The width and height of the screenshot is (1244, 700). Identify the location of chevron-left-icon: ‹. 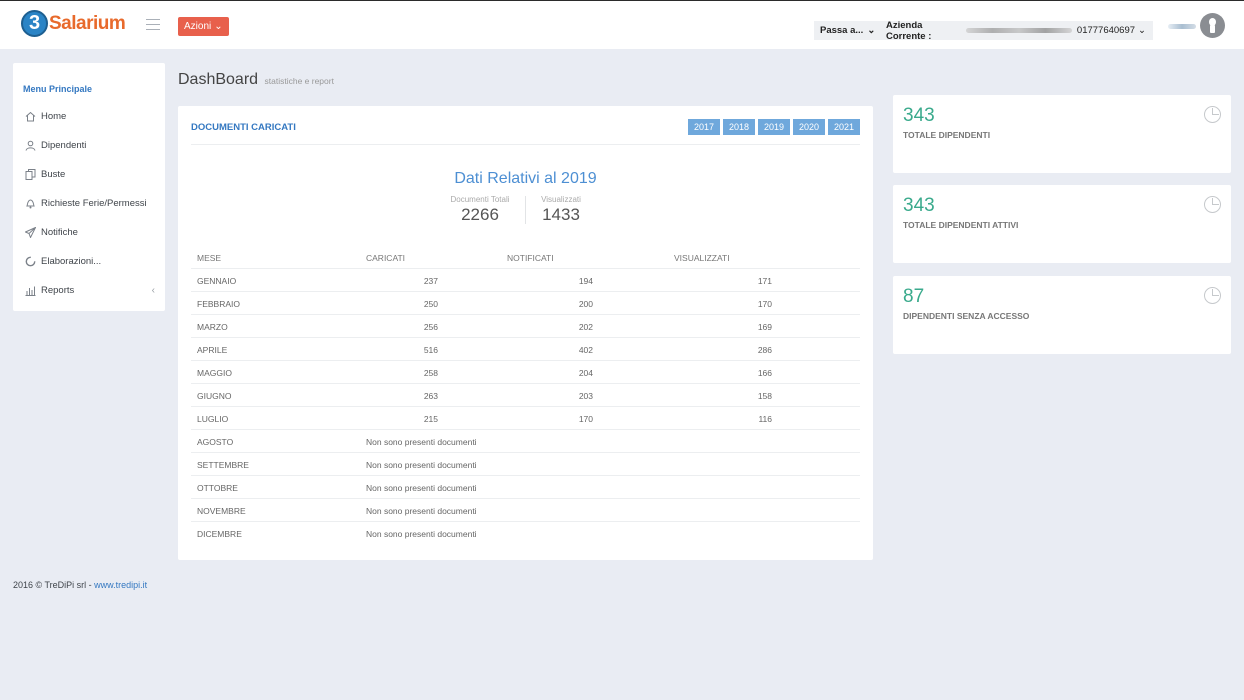
(153, 290).